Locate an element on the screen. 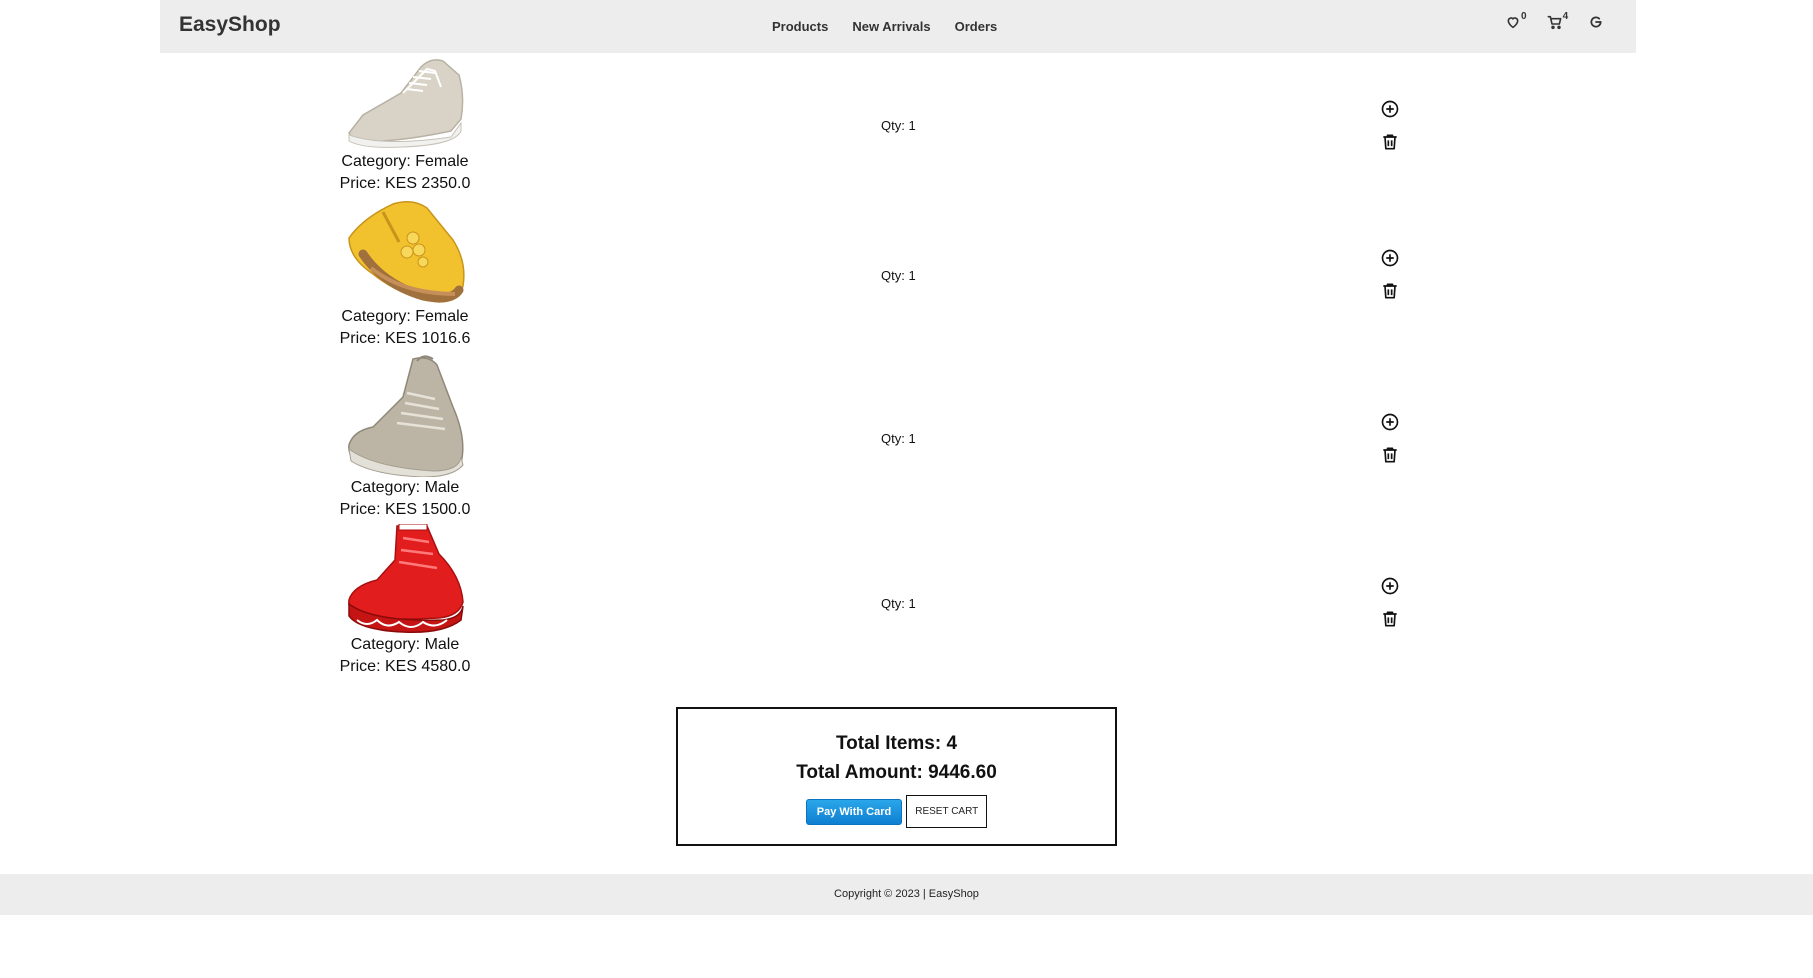 The image size is (1813, 978). item-price: Price: KES 2350.0 is located at coordinates (405, 183).